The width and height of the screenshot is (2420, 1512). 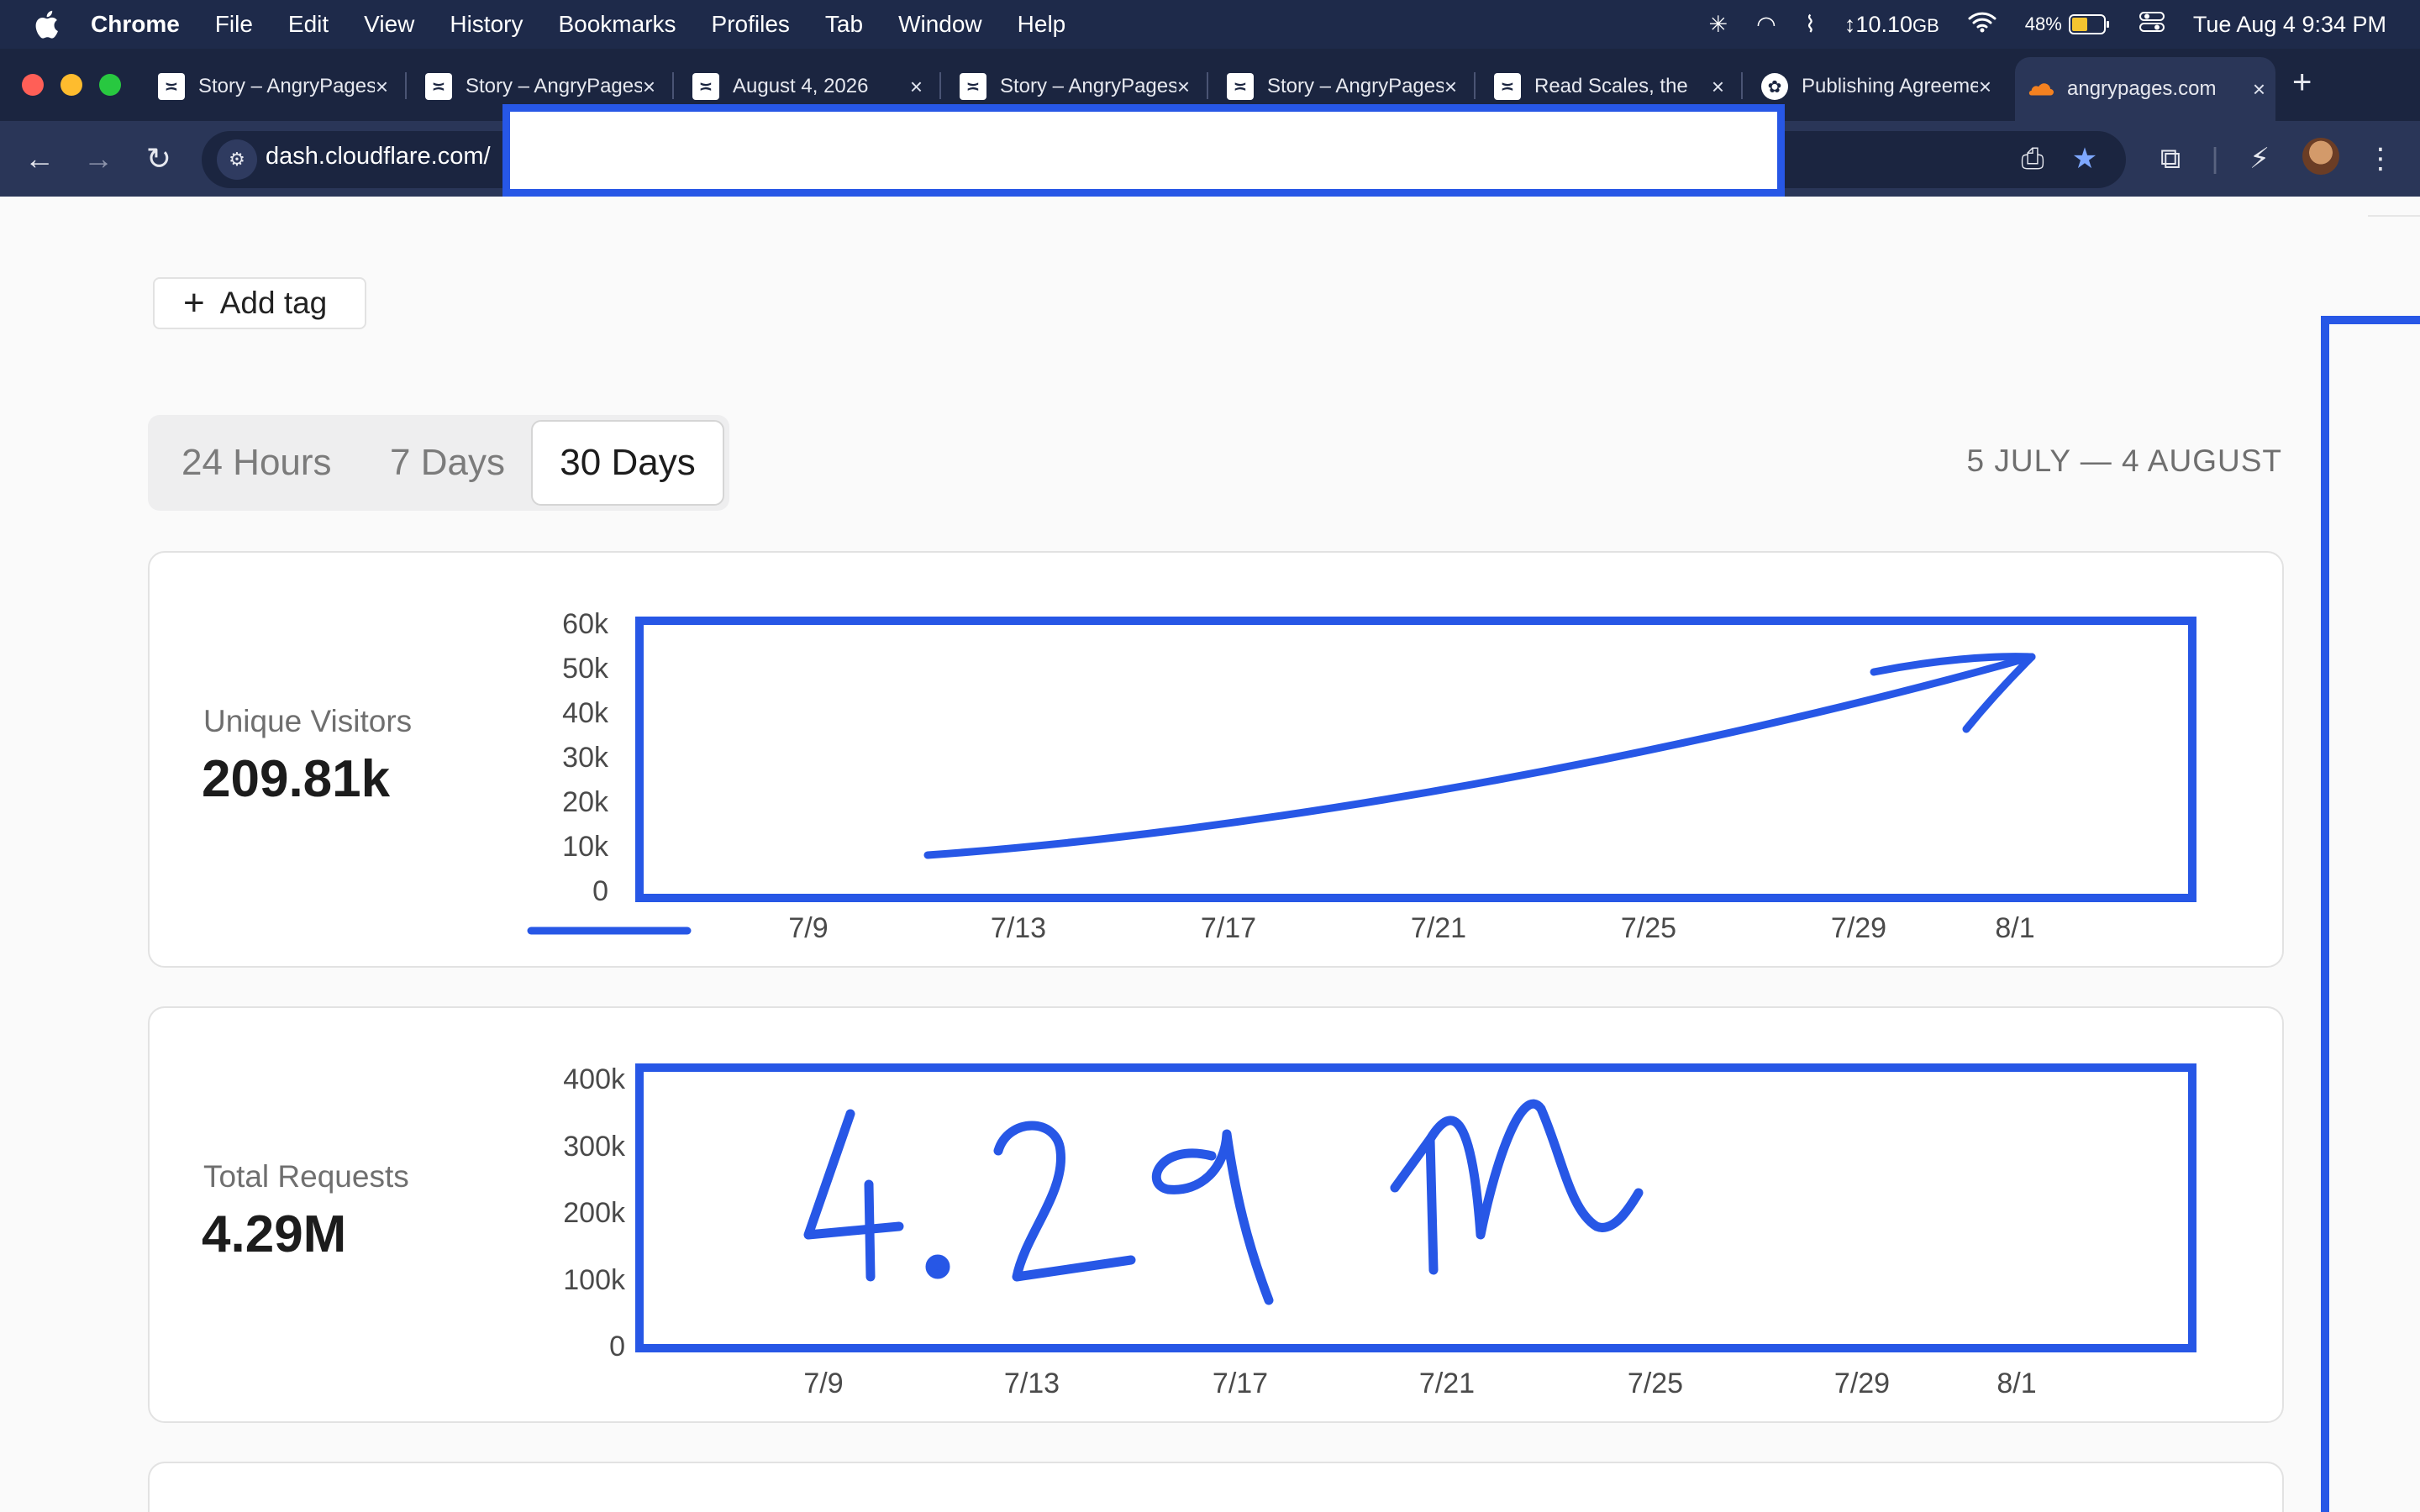 What do you see at coordinates (39, 158) in the screenshot?
I see `back-arrow-icon: ←` at bounding box center [39, 158].